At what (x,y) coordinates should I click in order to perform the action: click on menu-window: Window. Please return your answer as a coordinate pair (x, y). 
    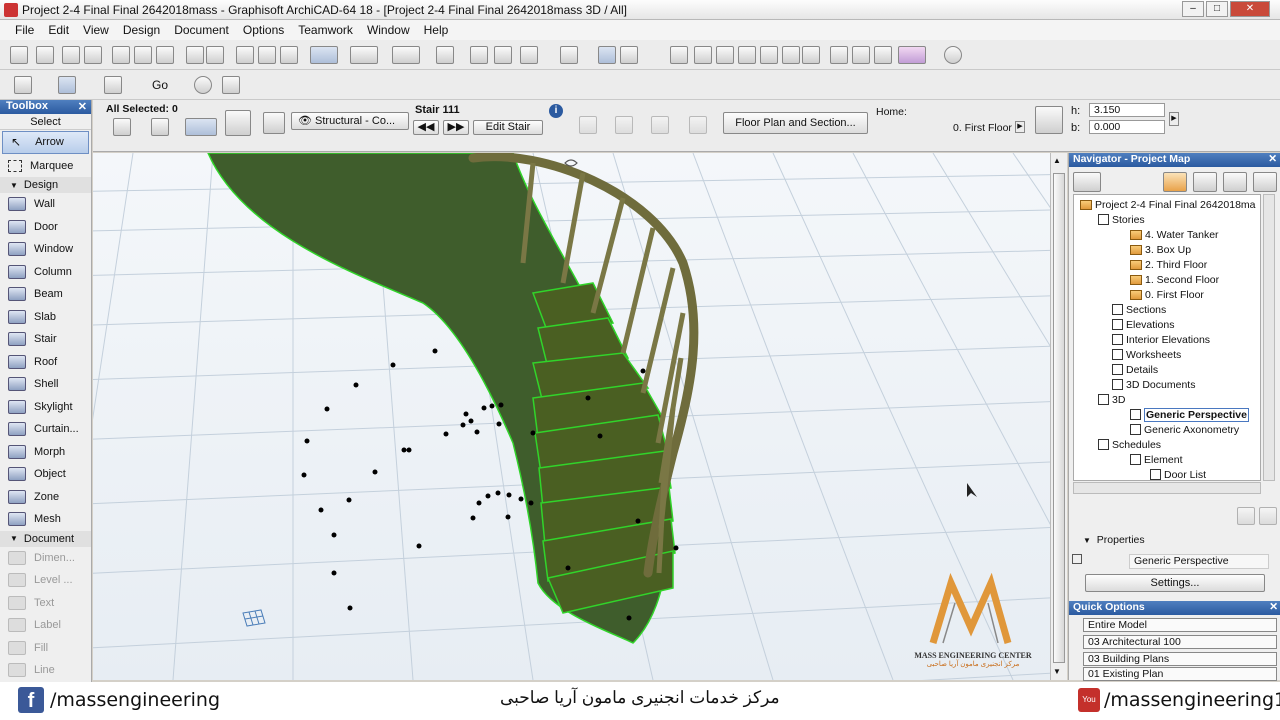
    Looking at the image, I should click on (388, 30).